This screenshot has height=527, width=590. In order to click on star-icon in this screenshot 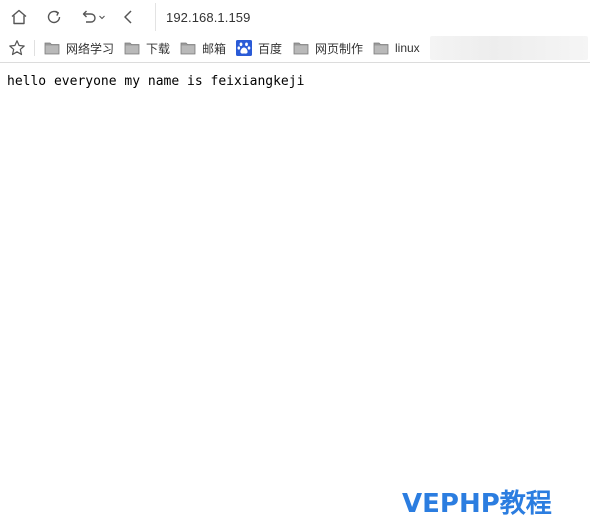, I will do `click(17, 50)`.